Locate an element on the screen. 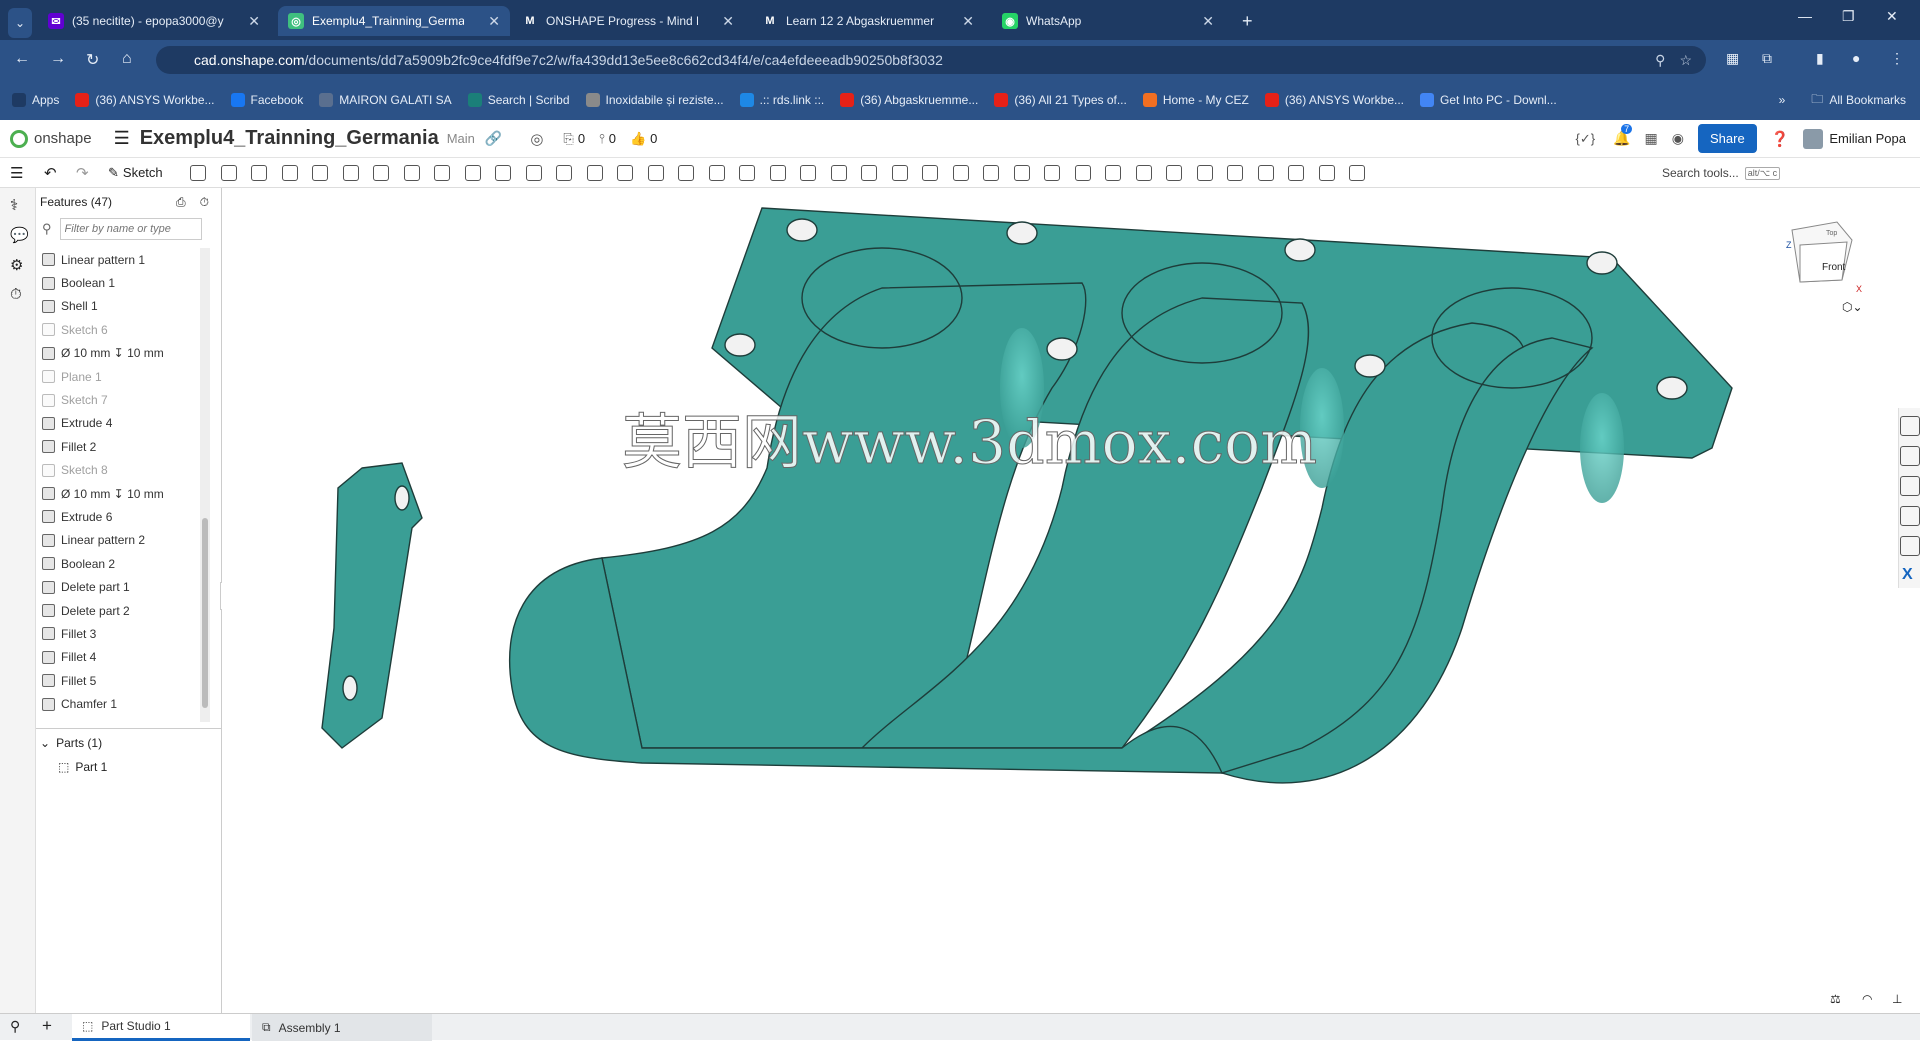 This screenshot has width=1920, height=1041. bookmark-item: Search | Scribd is located at coordinates (518, 100).